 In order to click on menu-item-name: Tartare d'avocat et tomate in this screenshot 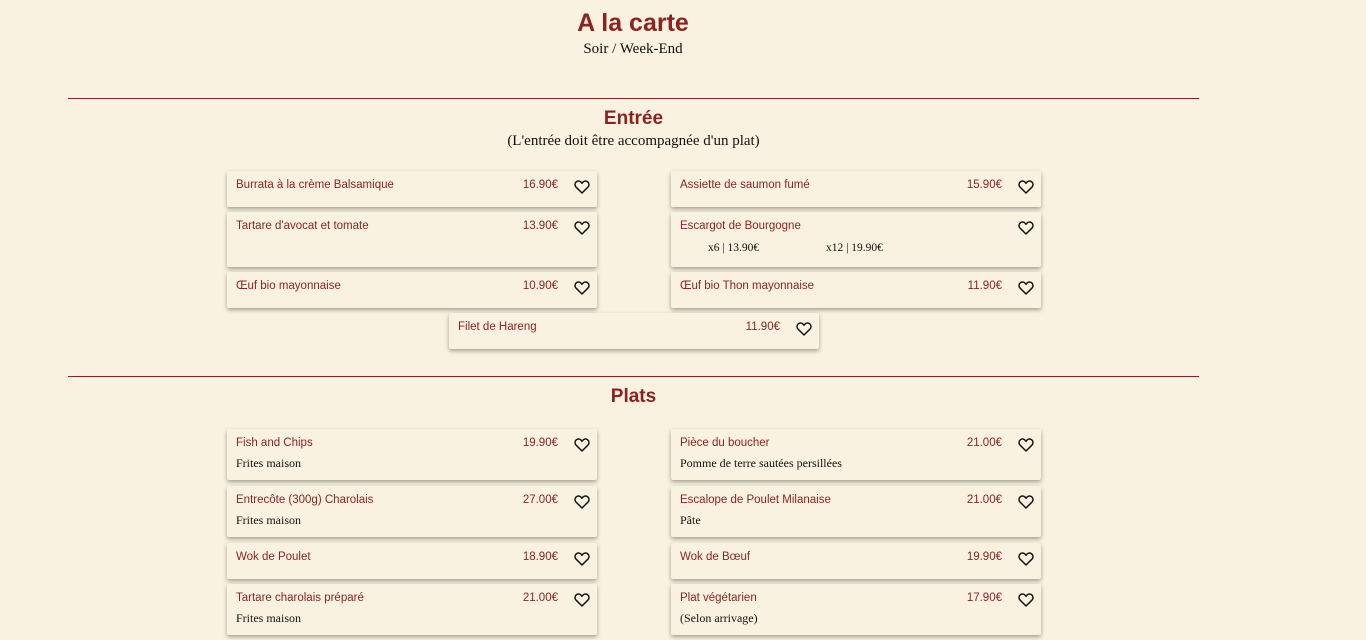, I will do `click(302, 226)`.